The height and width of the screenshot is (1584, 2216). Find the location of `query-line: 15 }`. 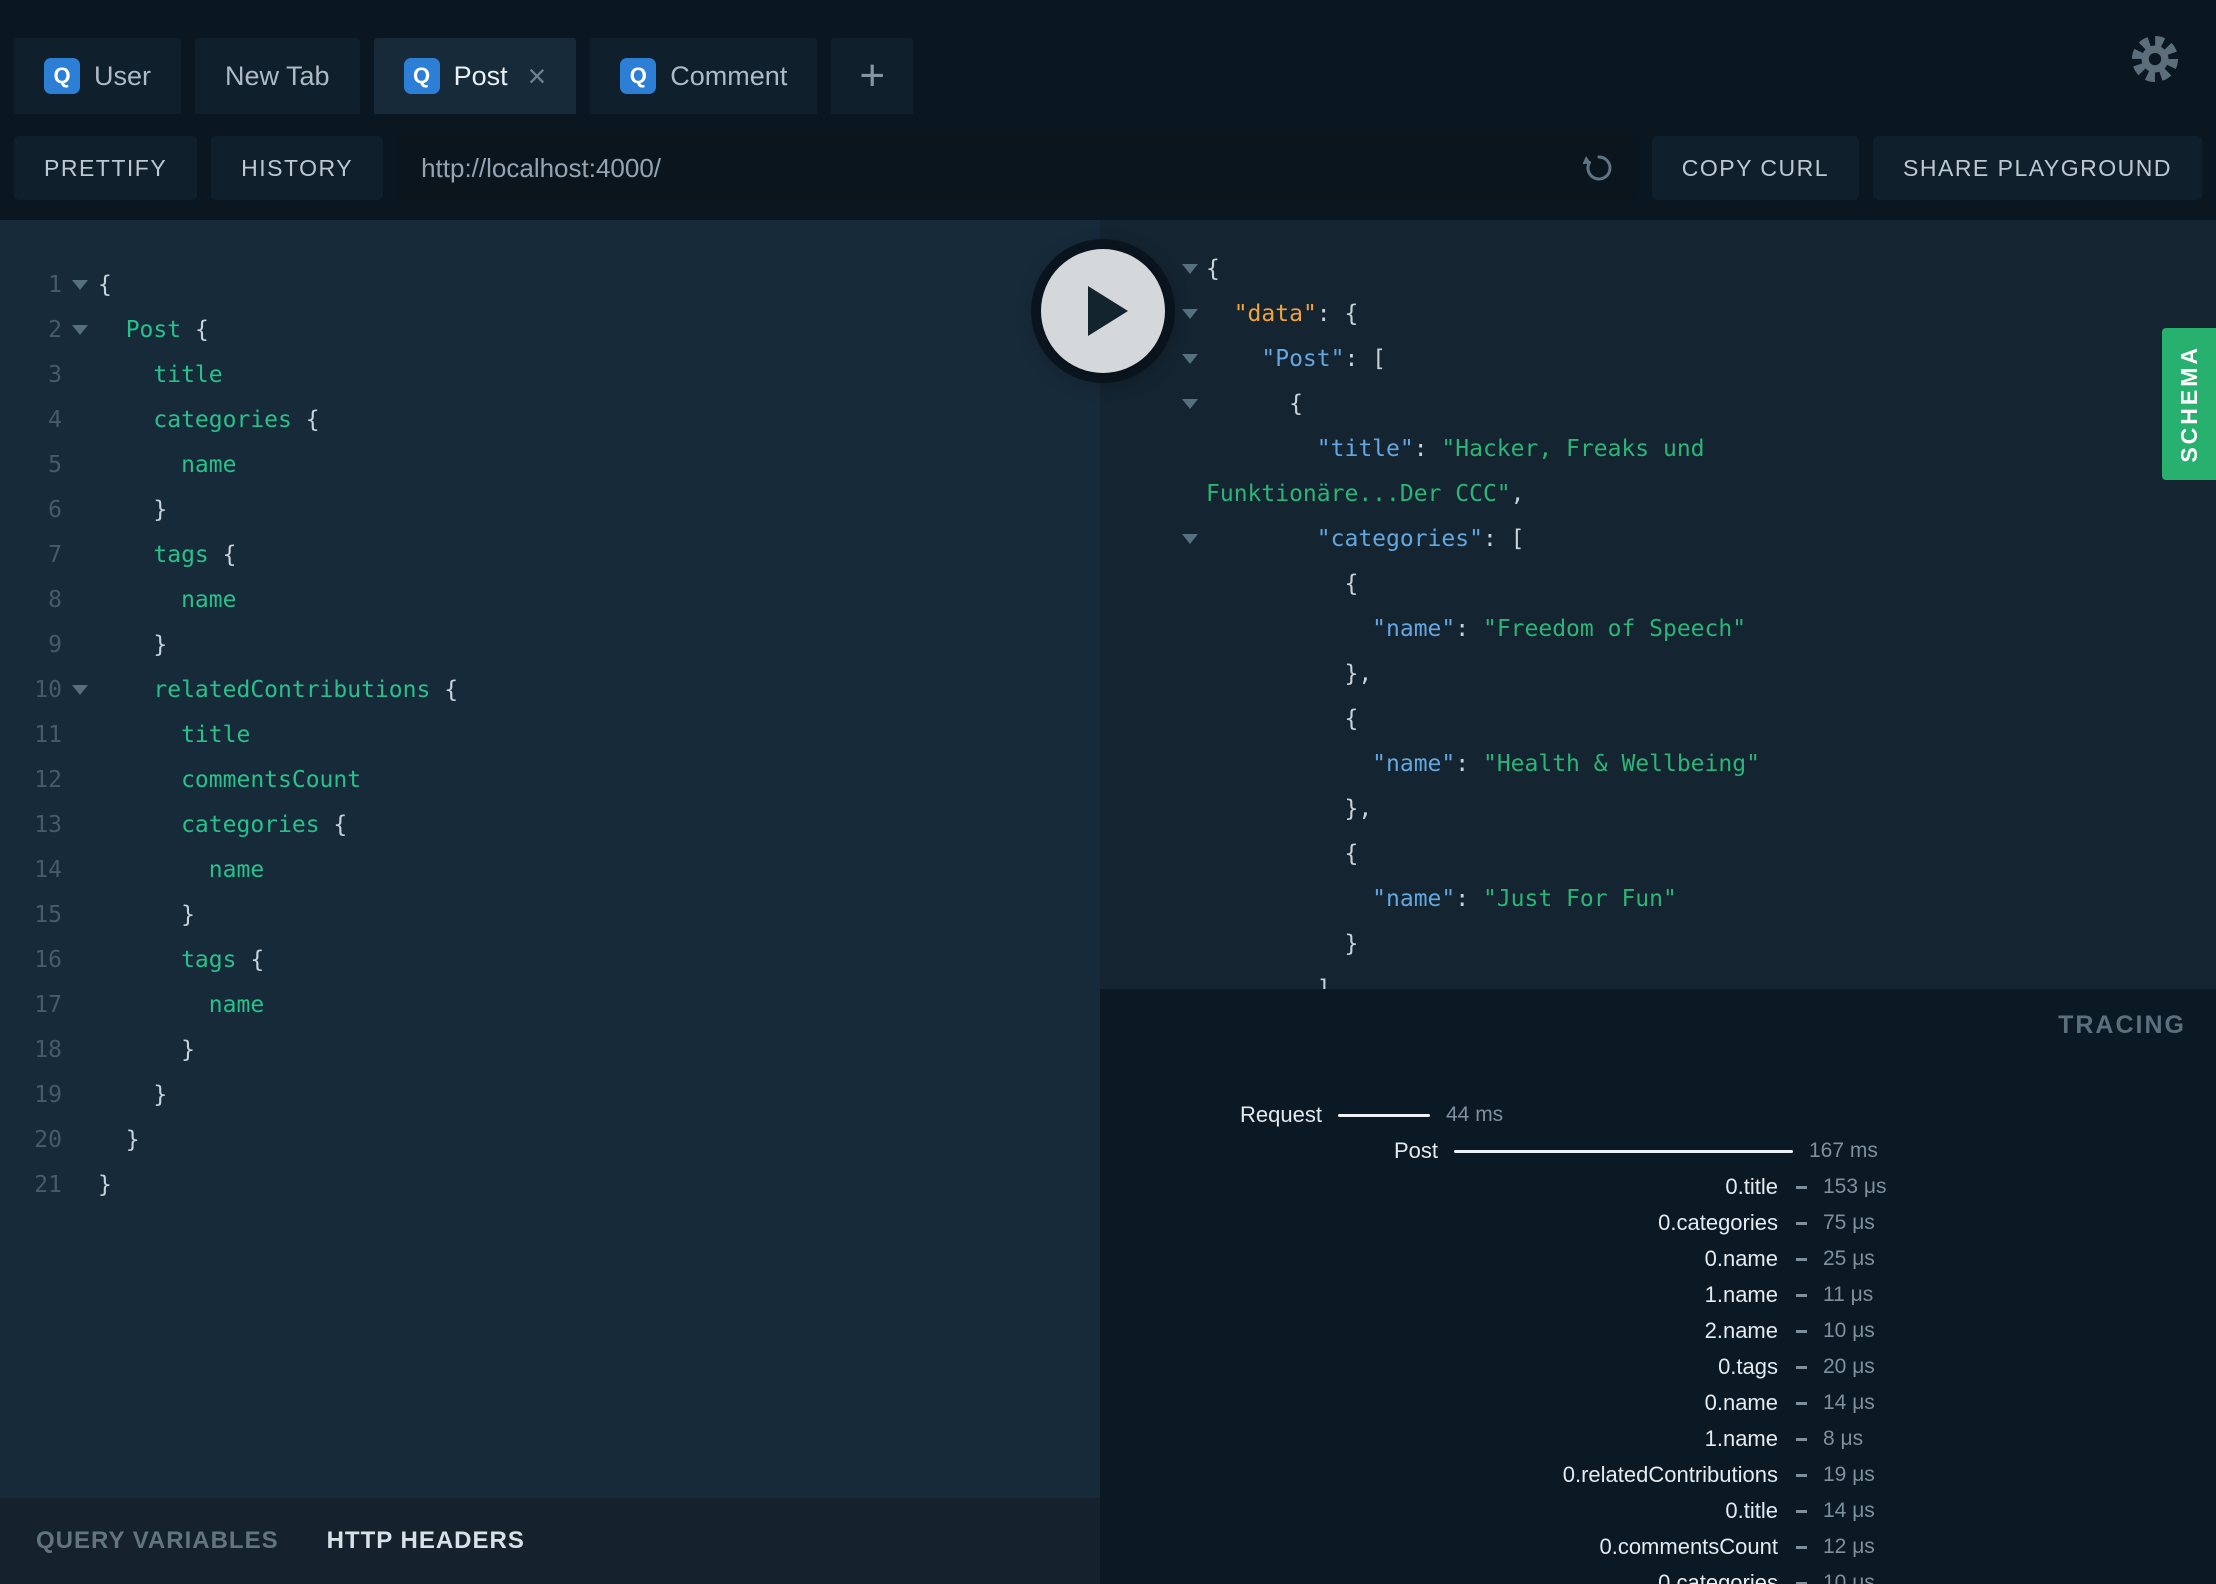

query-line: 15 } is located at coordinates (550, 914).